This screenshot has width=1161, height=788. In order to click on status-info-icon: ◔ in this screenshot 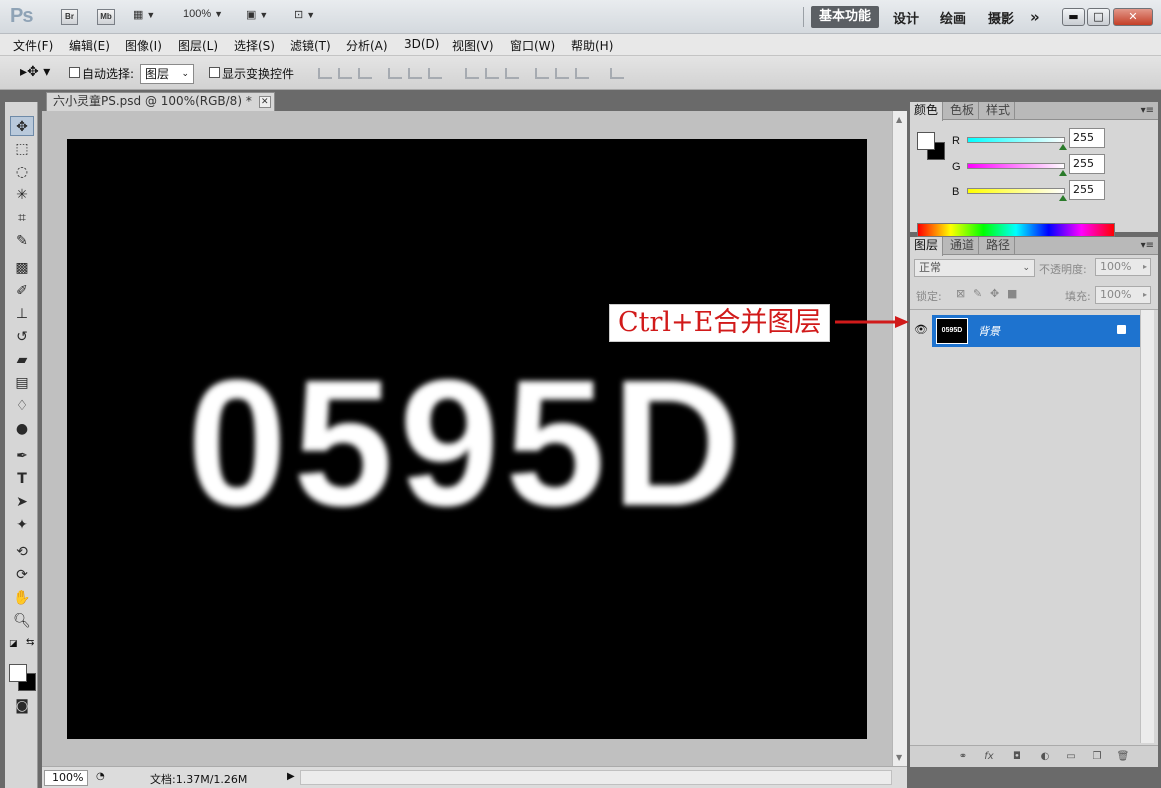, I will do `click(100, 776)`.